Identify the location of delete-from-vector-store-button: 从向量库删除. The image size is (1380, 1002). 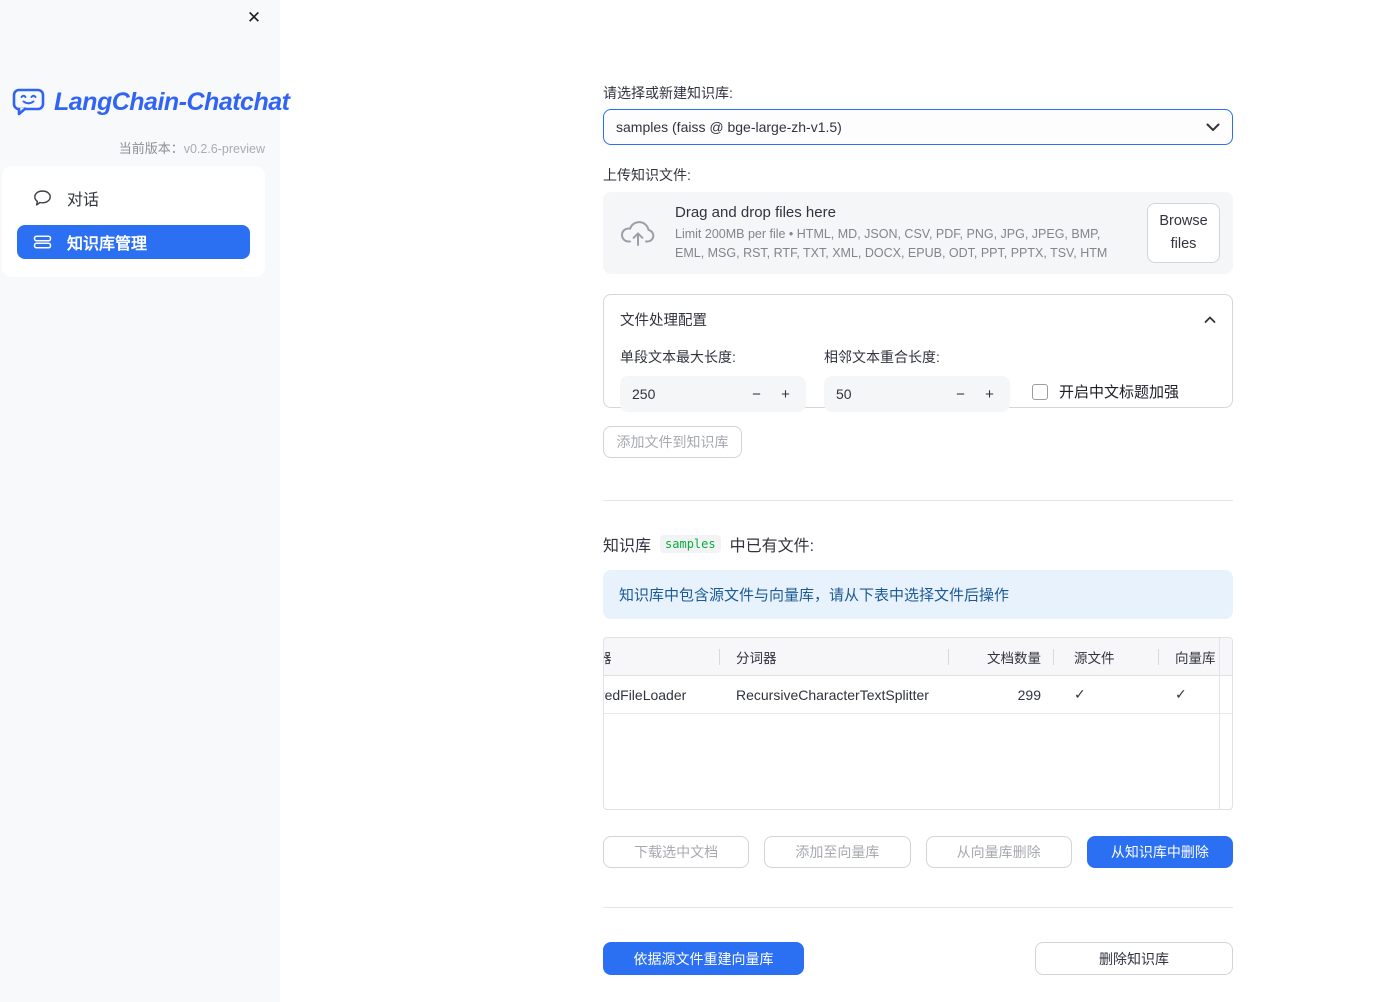
(998, 852).